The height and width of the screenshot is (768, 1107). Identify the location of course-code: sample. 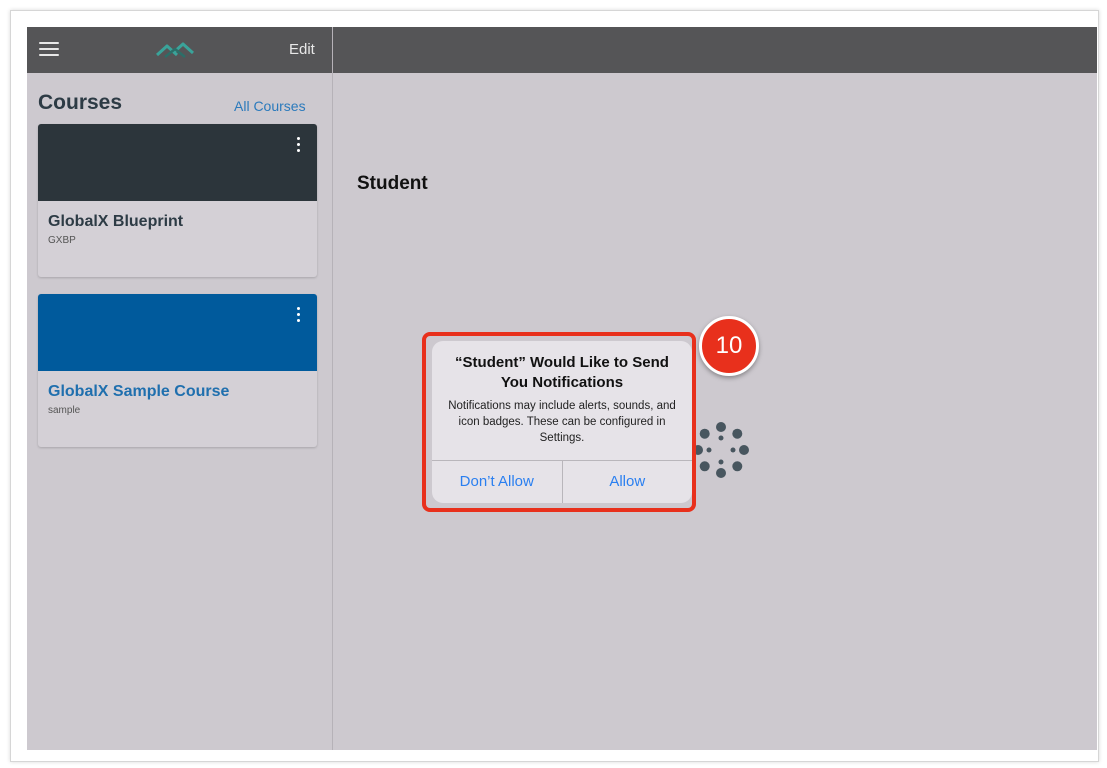
(64, 410).